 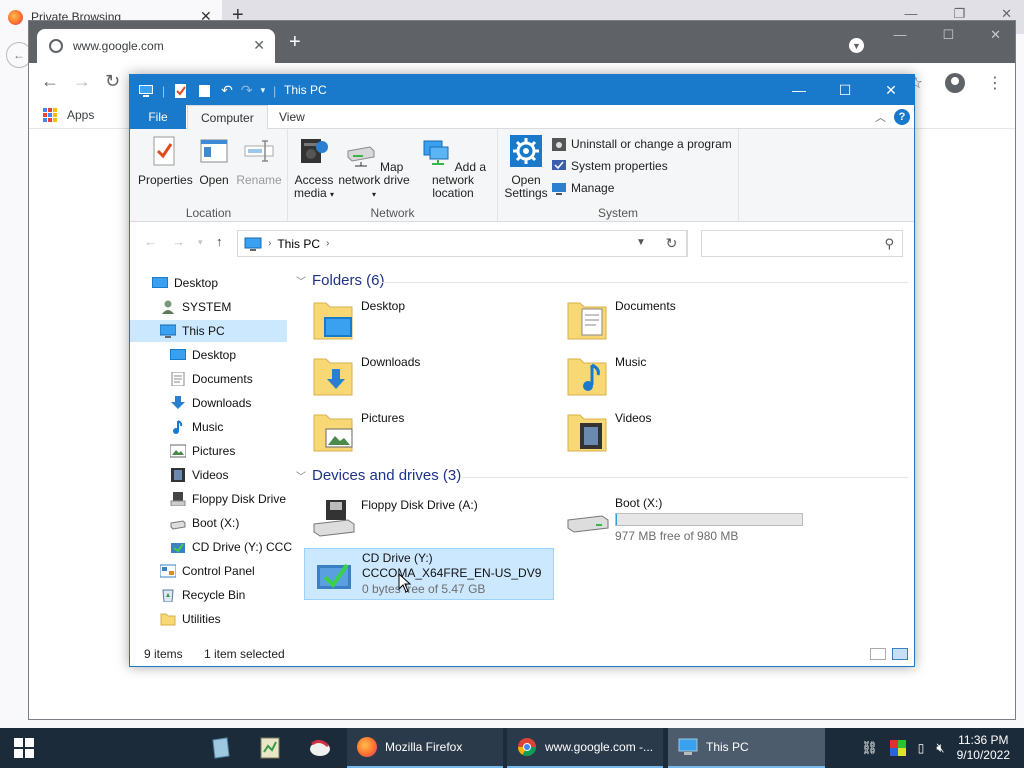 What do you see at coordinates (181, 90) in the screenshot?
I see `properties-check-icon` at bounding box center [181, 90].